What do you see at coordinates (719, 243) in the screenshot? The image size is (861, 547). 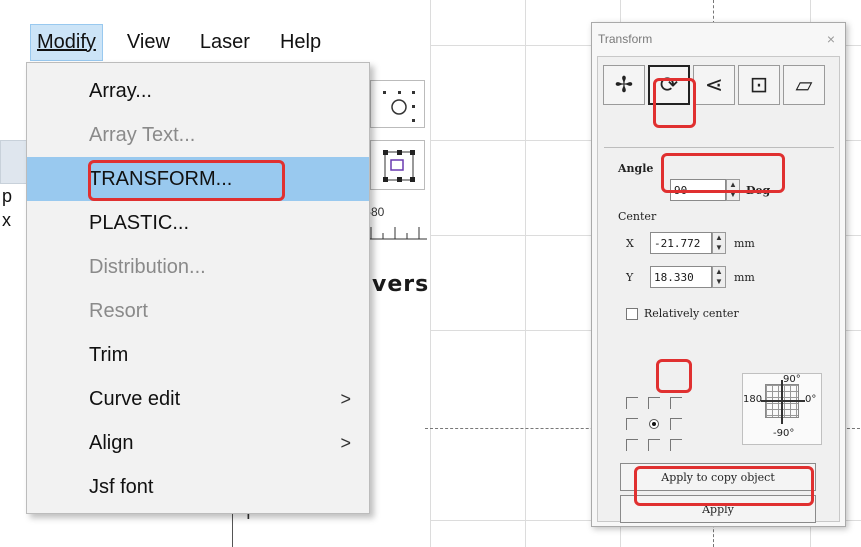 I see `center-x-spinner: ▲ ▼` at bounding box center [719, 243].